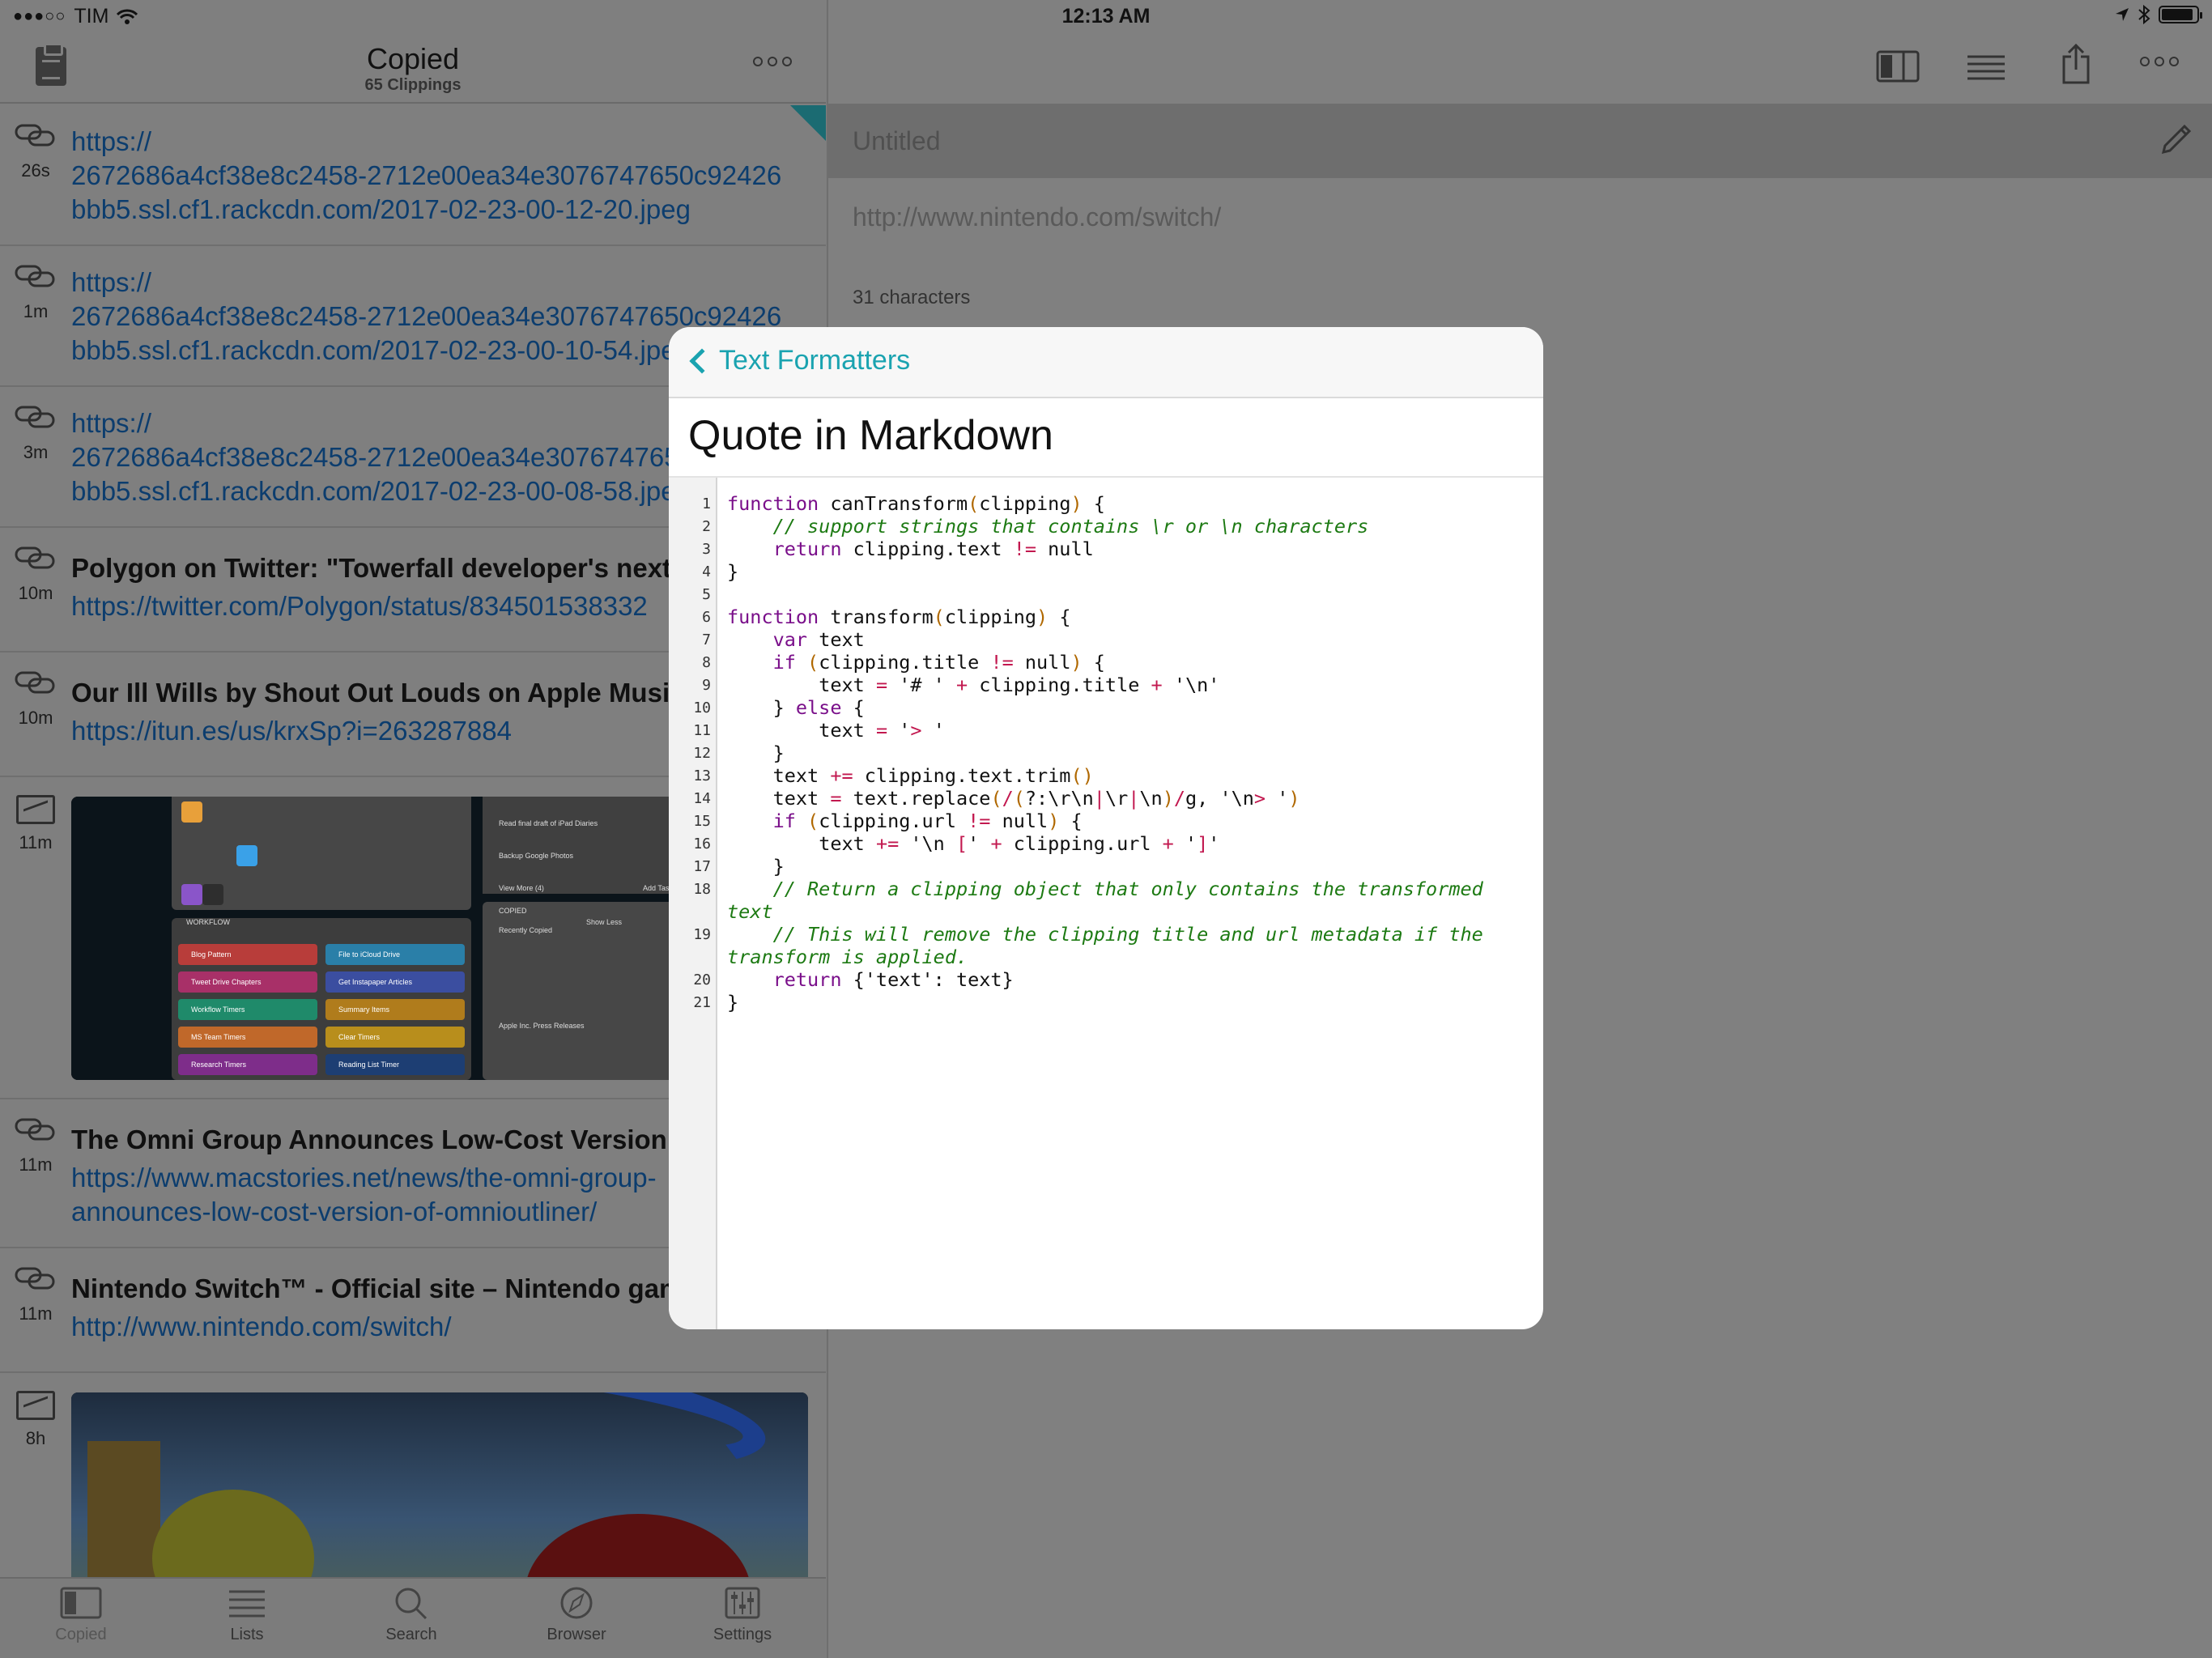 The width and height of the screenshot is (2212, 1658). I want to click on thumbnail-text: COPIED, so click(513, 911).